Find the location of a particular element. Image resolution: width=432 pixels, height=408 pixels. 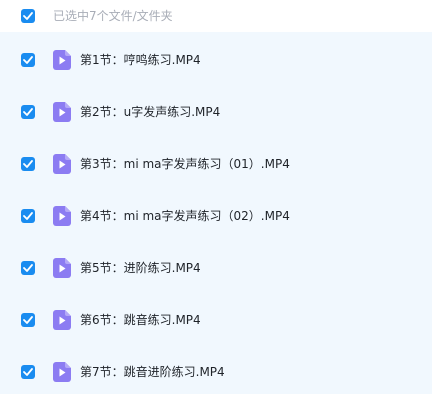

file-name: 第2节：u字发声练习.MP4 is located at coordinates (150, 112).